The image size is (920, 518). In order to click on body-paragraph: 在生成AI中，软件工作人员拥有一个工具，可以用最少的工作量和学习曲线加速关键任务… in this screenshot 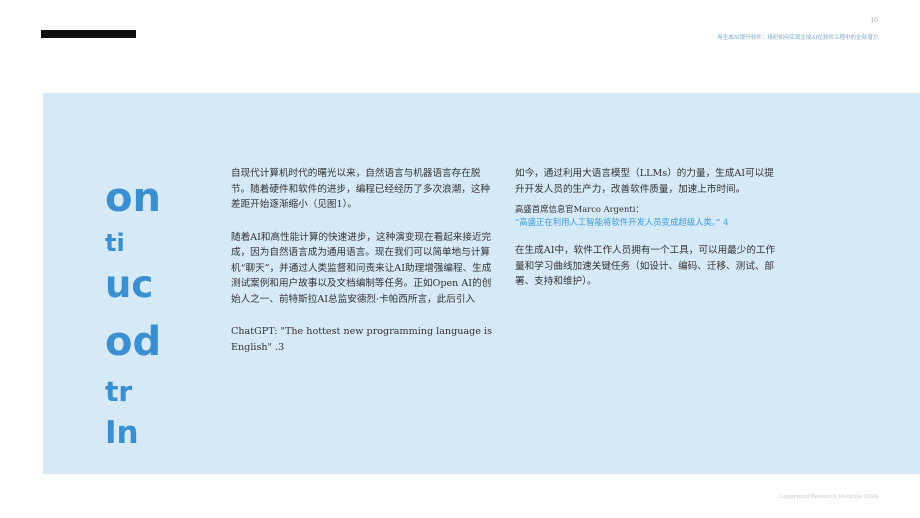, I will do `click(645, 266)`.